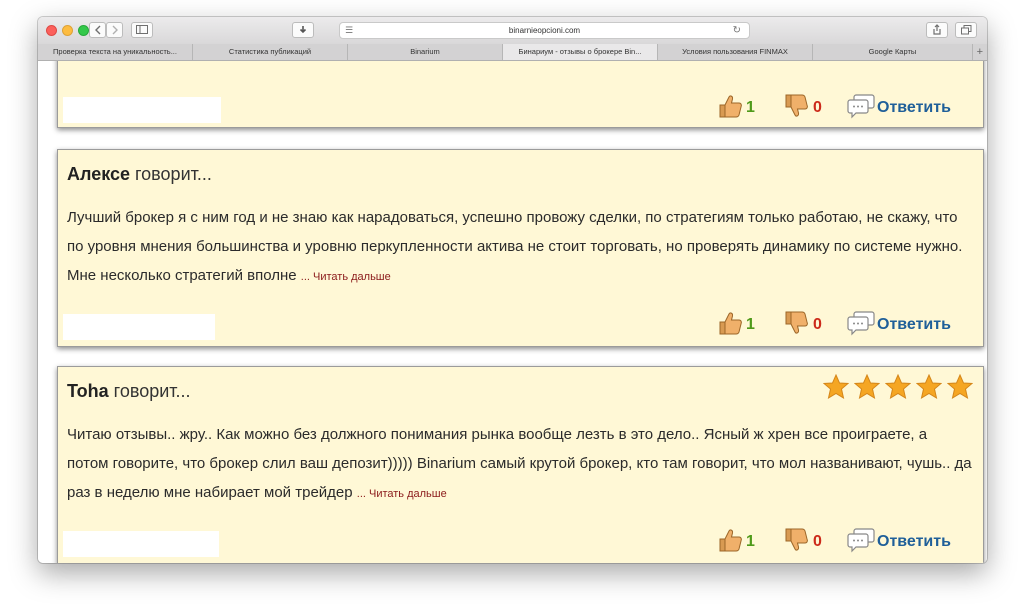 The height and width of the screenshot is (616, 1024). What do you see at coordinates (83, 30) in the screenshot?
I see `zoom-window-button` at bounding box center [83, 30].